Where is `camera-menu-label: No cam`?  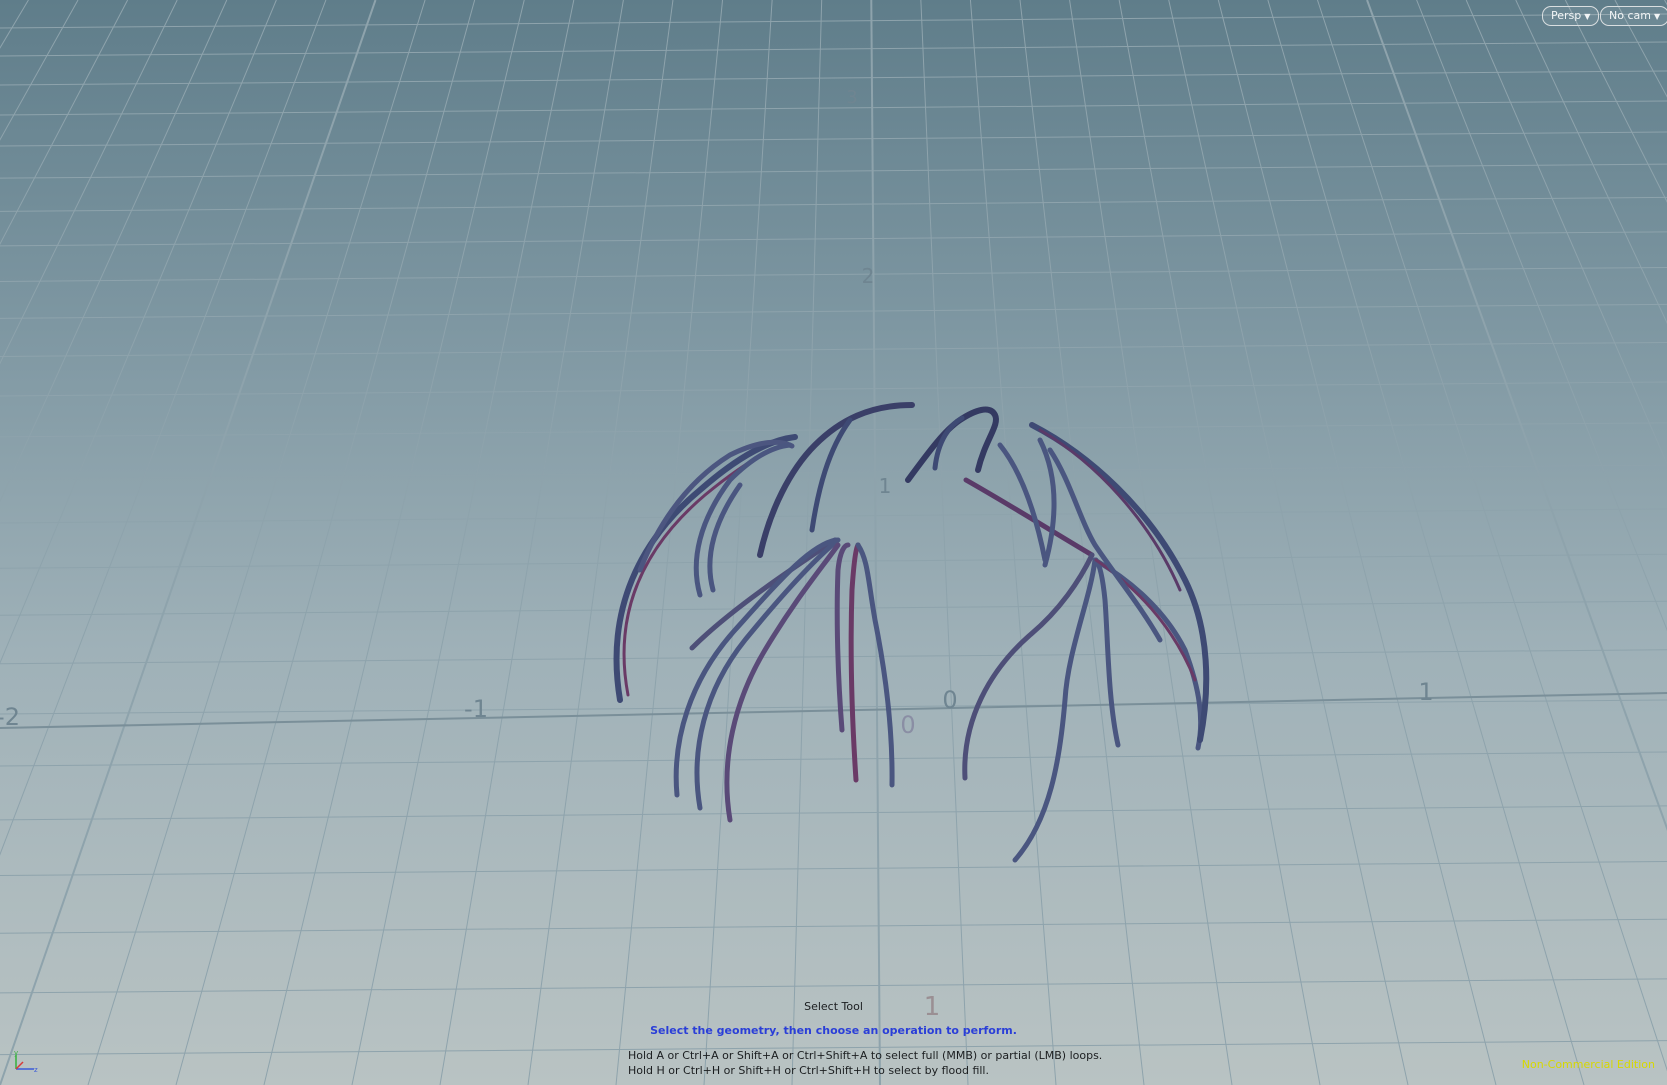 camera-menu-label: No cam is located at coordinates (1630, 15).